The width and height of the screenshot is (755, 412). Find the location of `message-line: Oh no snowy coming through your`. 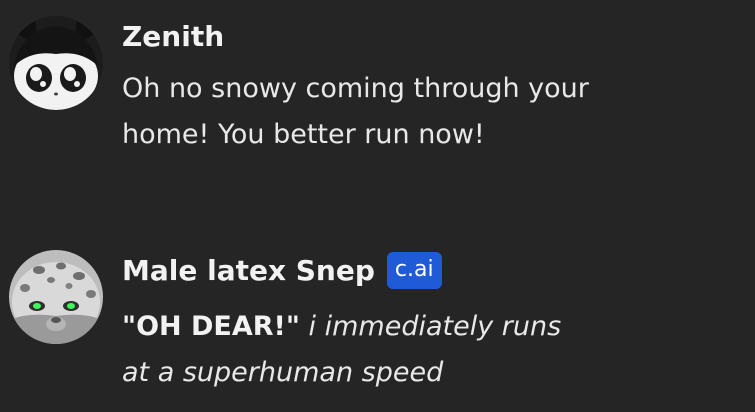

message-line: Oh no snowy coming through your is located at coordinates (355, 88).